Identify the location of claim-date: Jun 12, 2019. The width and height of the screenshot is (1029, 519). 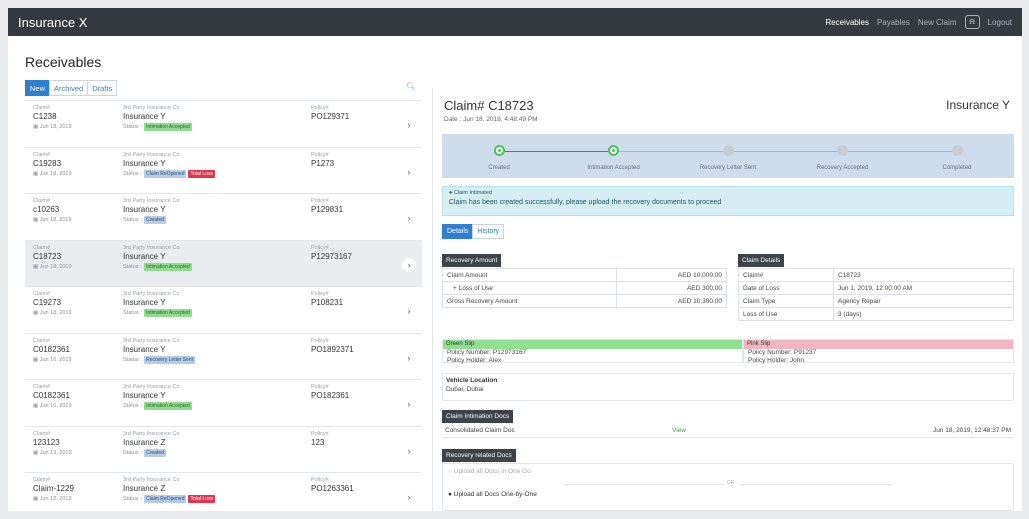
(55, 499).